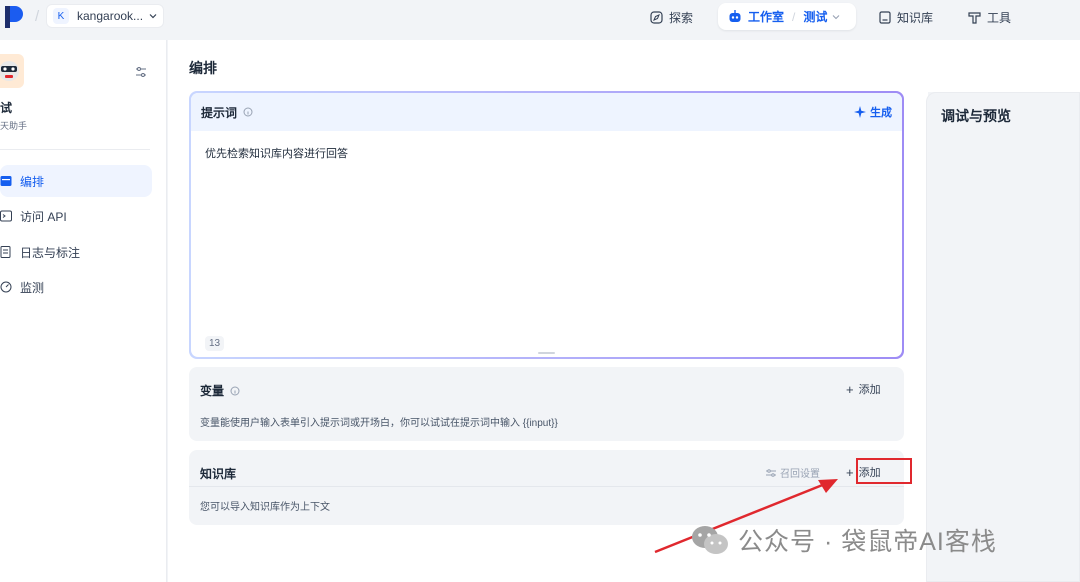 This screenshot has width=1080, height=582. What do you see at coordinates (656, 17) in the screenshot?
I see `compass-icon` at bounding box center [656, 17].